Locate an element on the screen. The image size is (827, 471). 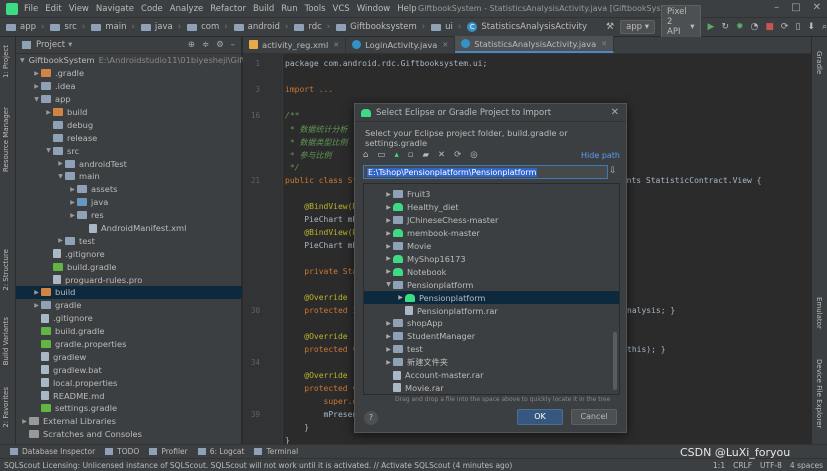
dialog-close-icon: ✕ is located at coordinates (615, 112).